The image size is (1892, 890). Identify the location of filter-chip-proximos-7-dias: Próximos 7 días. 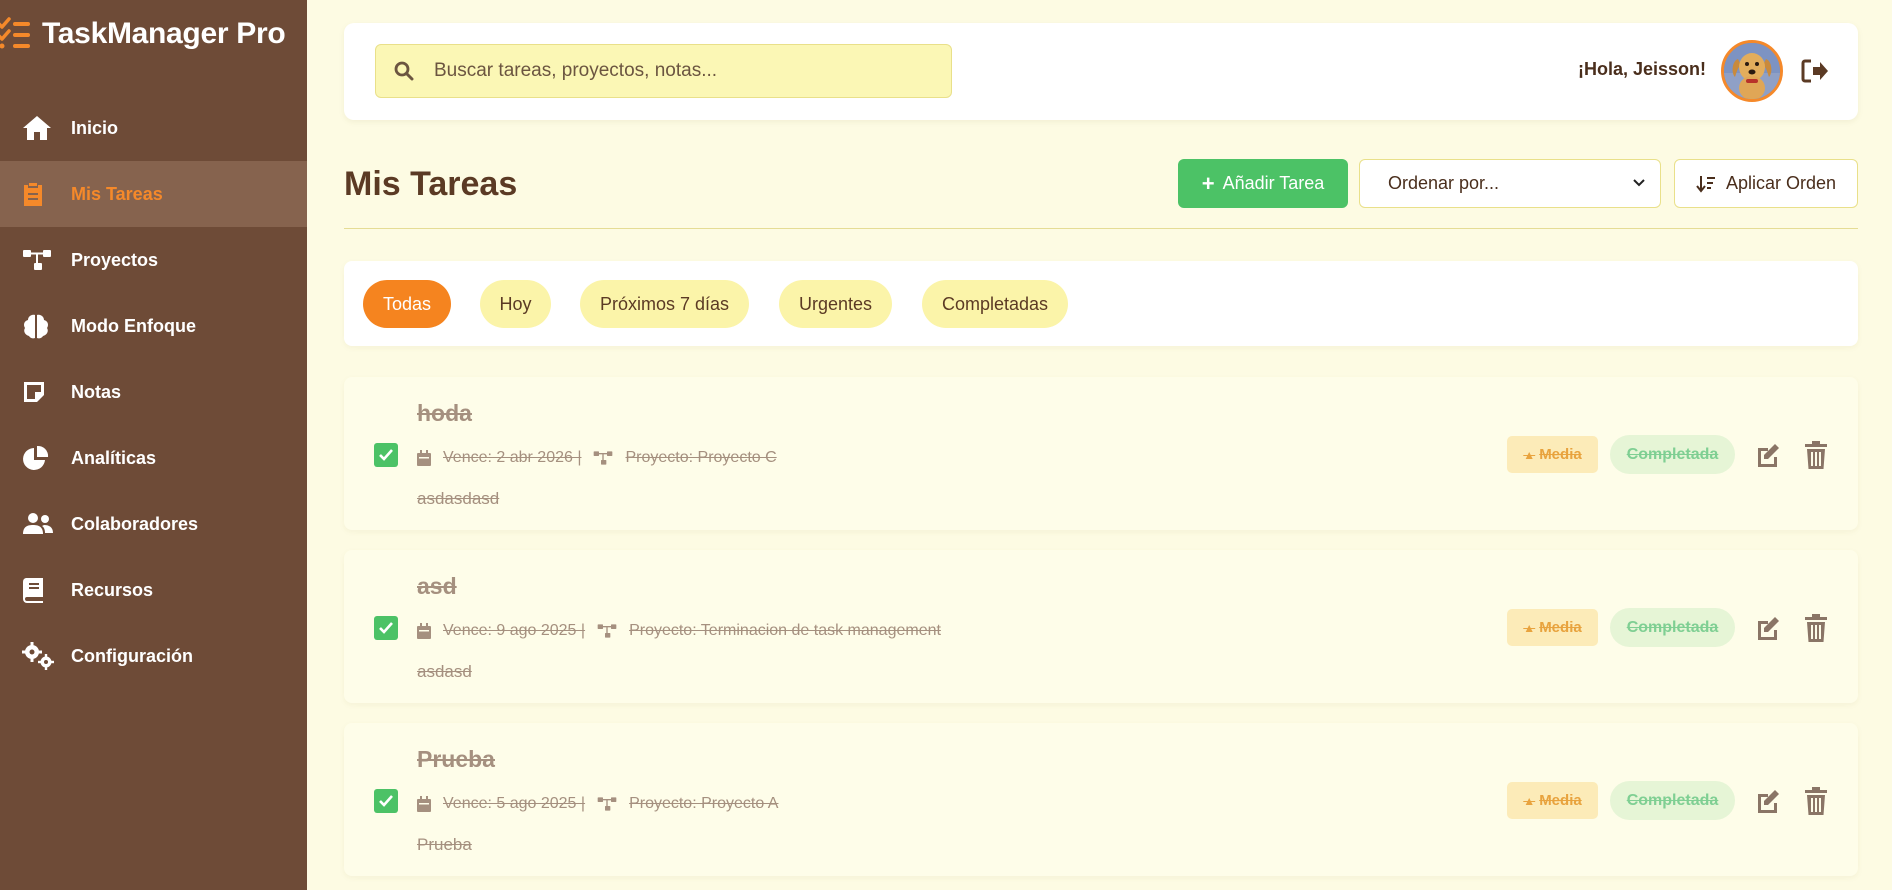
(664, 304).